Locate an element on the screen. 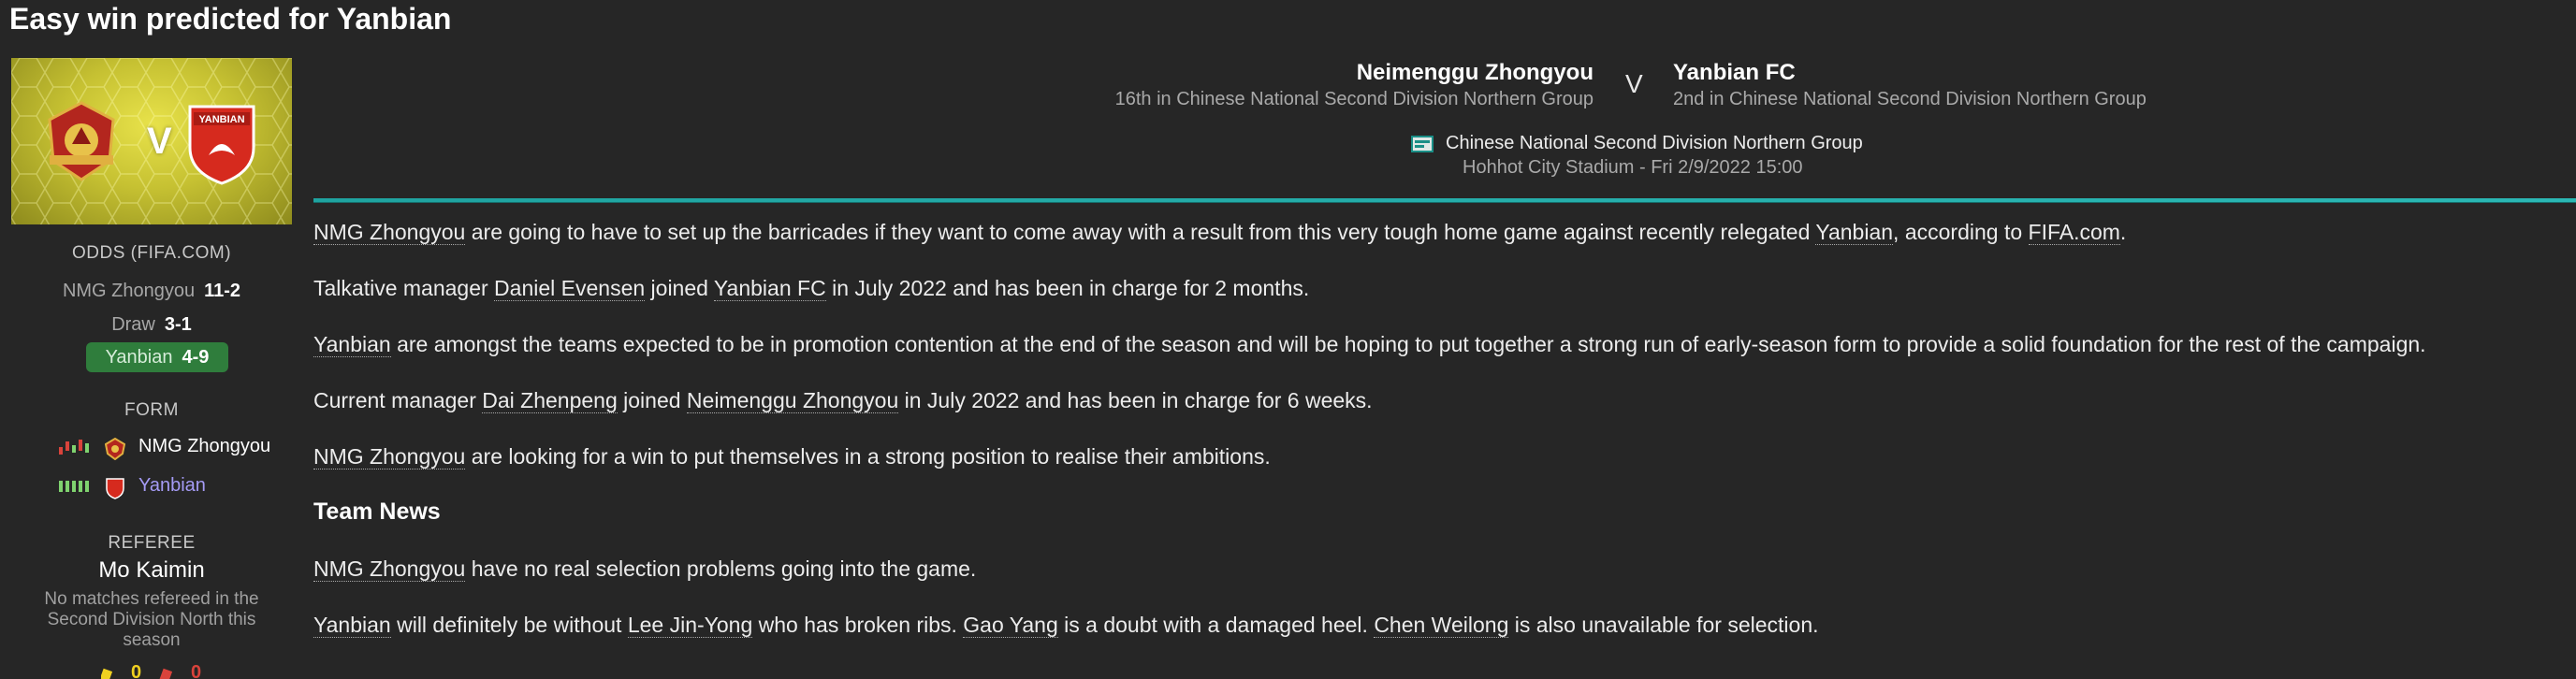  yellow-card-count: 0 is located at coordinates (136, 670).